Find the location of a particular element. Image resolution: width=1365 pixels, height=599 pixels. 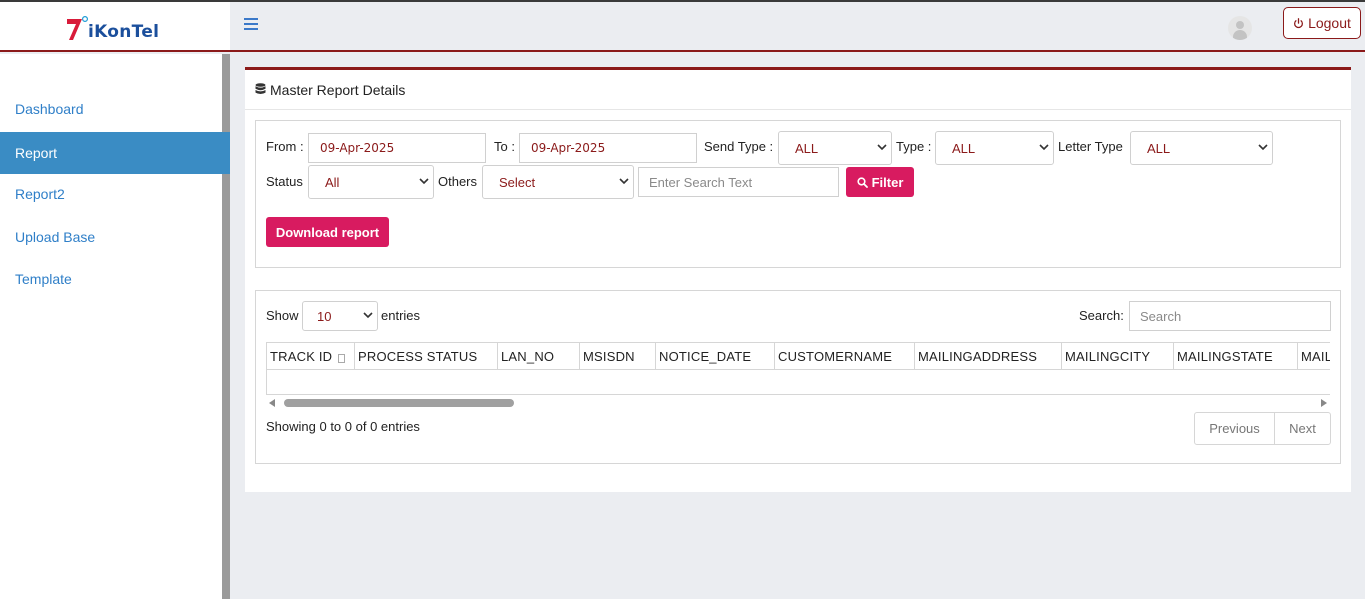

sort-icon is located at coordinates (342, 358).